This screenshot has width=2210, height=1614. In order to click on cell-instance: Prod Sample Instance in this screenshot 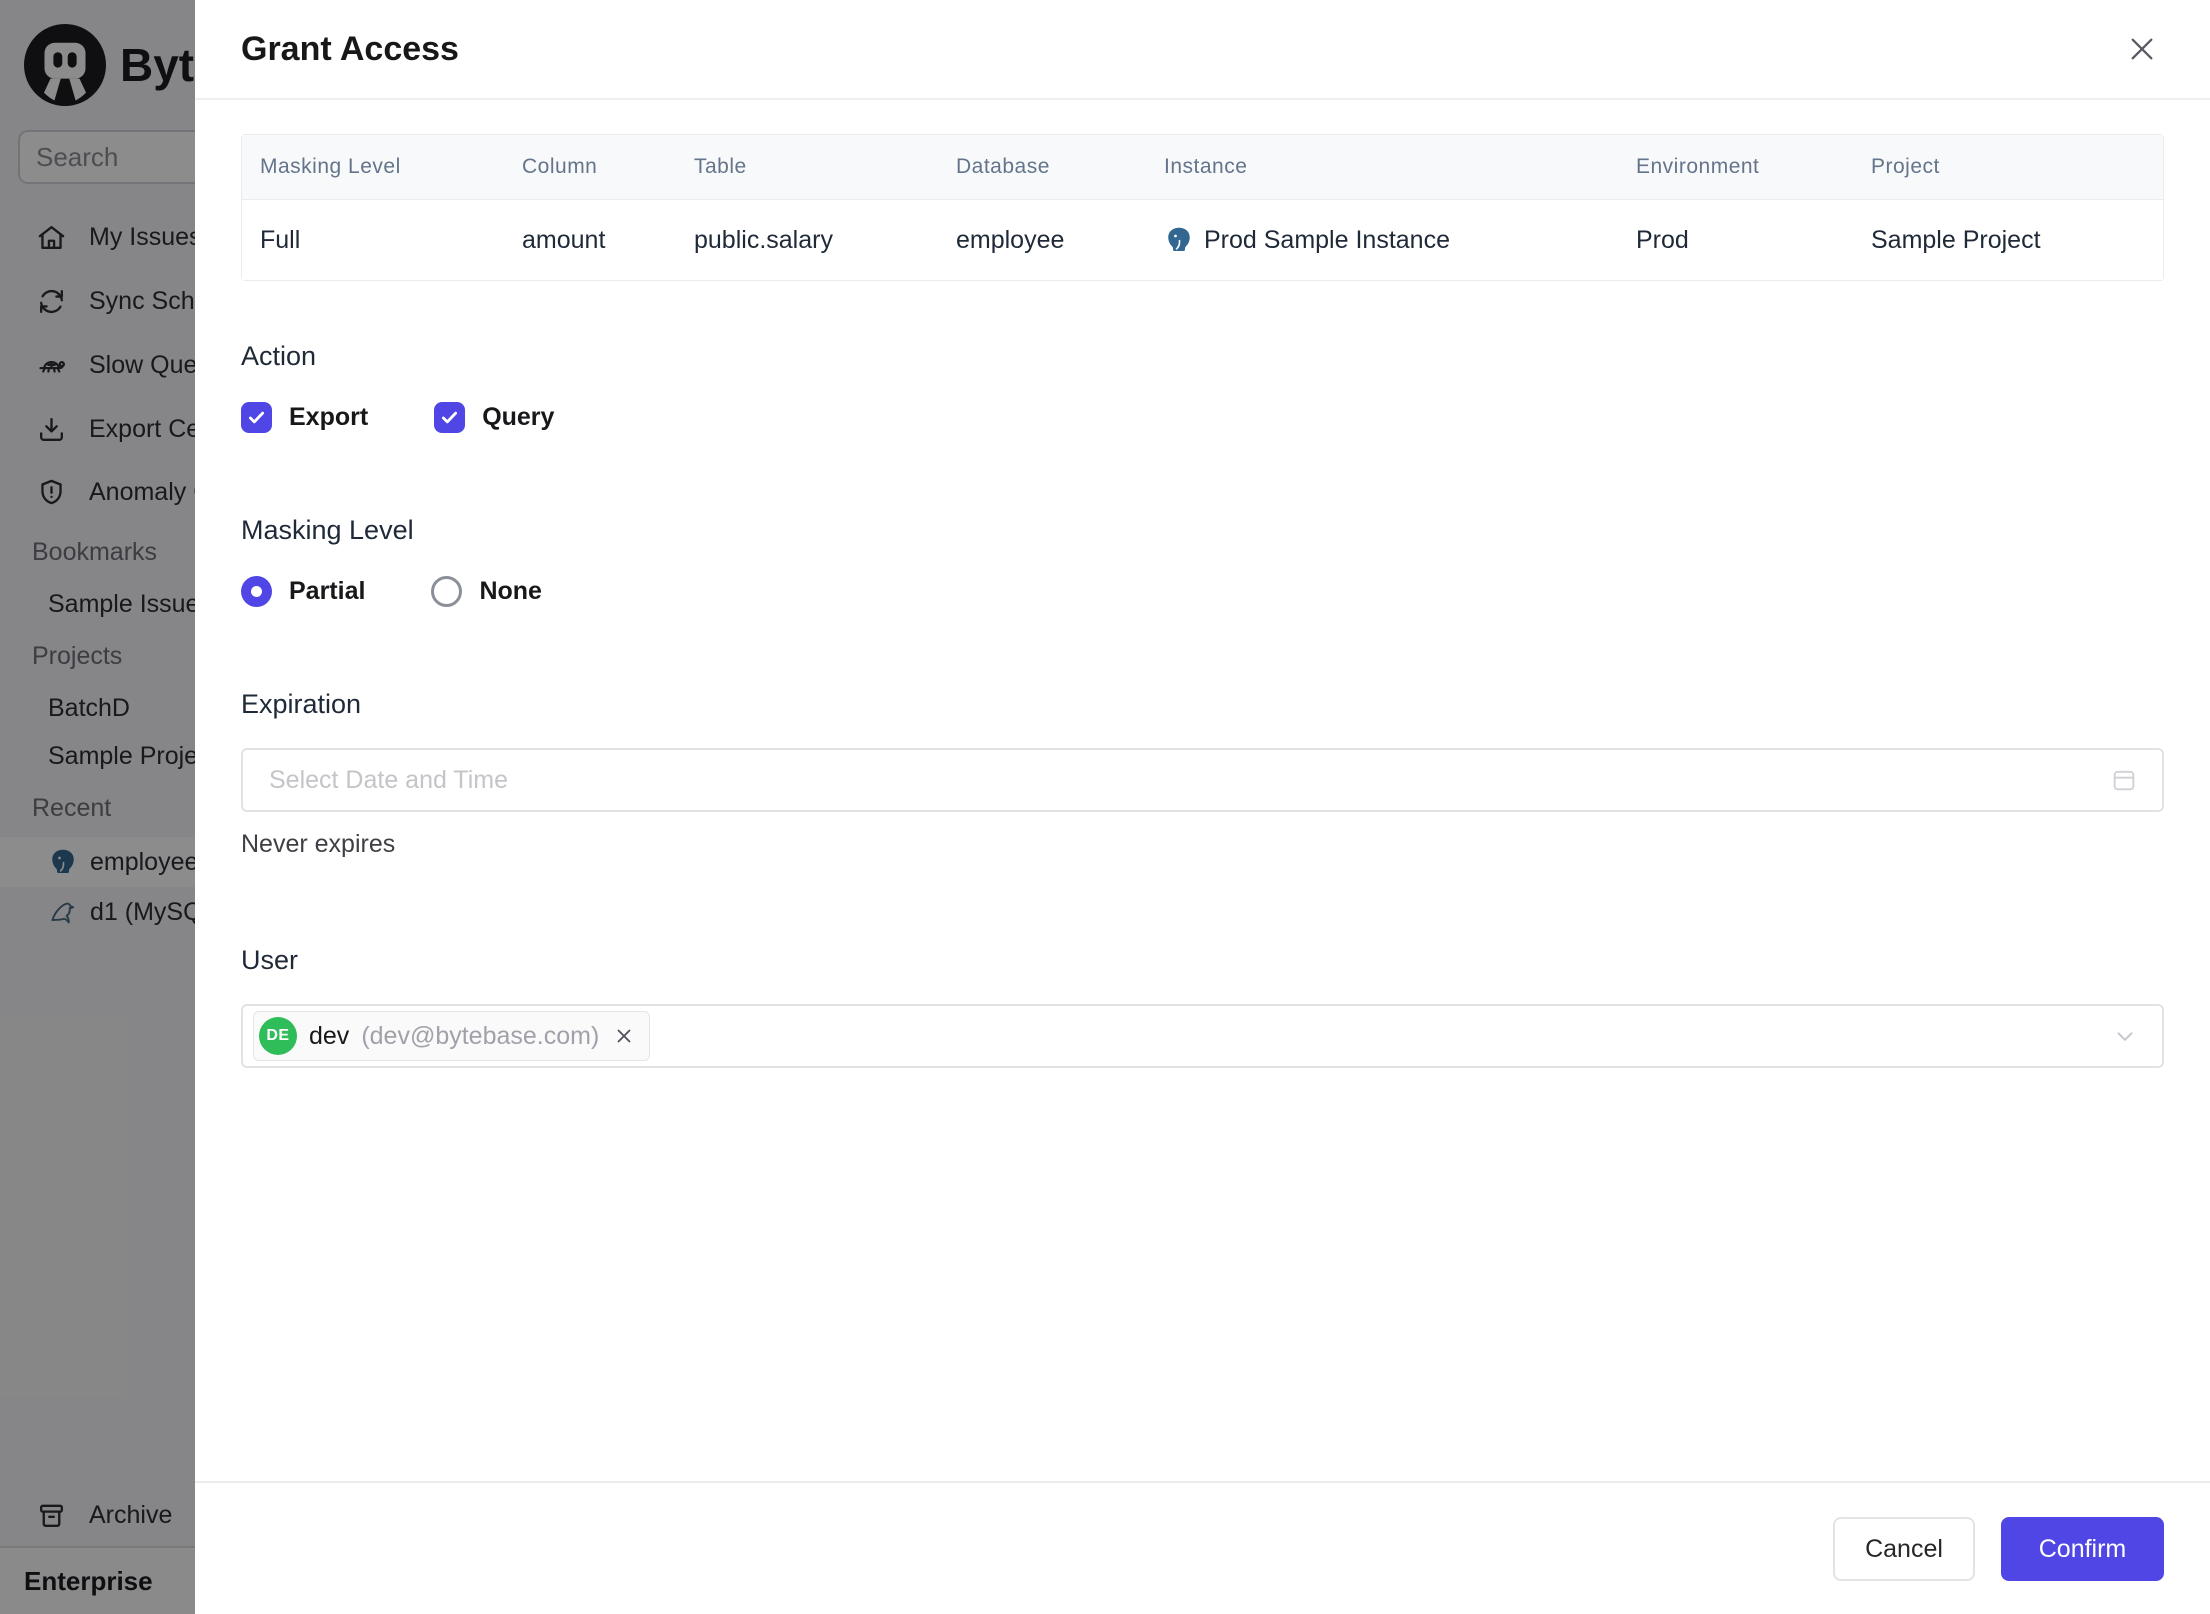, I will do `click(1382, 240)`.